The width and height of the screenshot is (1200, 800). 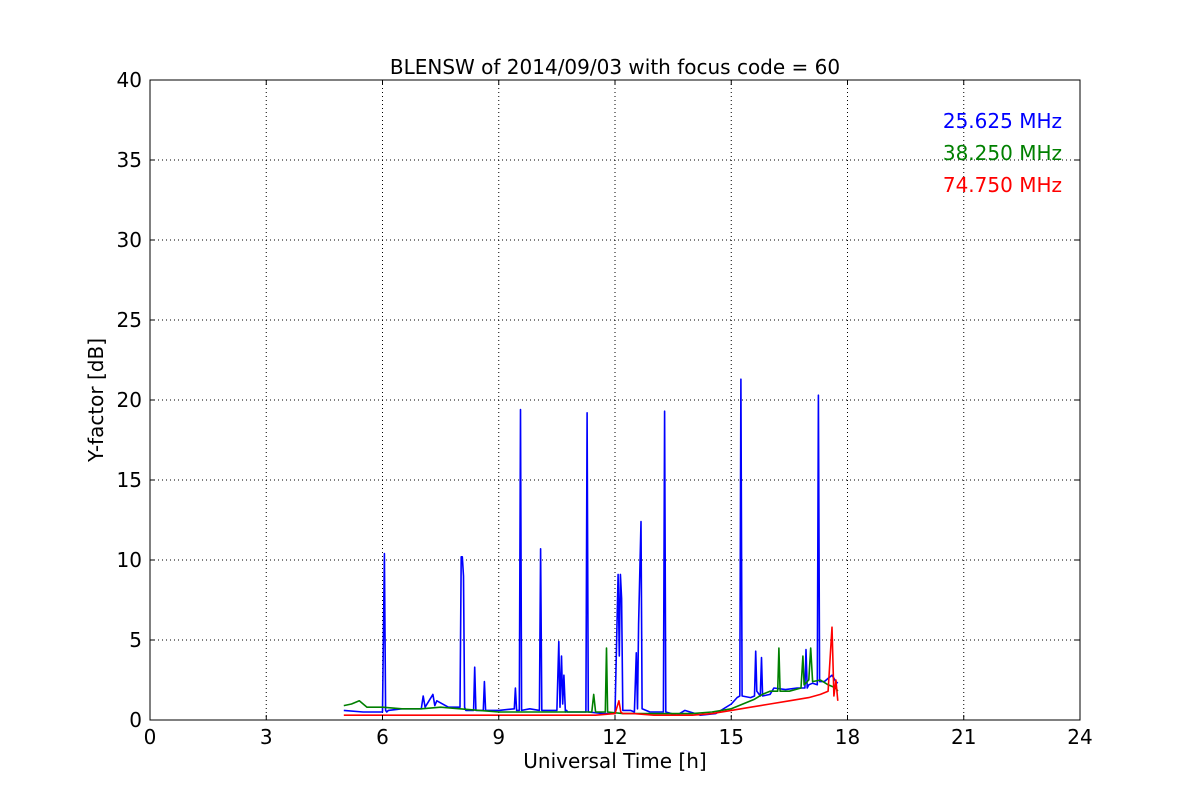 What do you see at coordinates (498, 737) in the screenshot?
I see `x-tick-label: 9` at bounding box center [498, 737].